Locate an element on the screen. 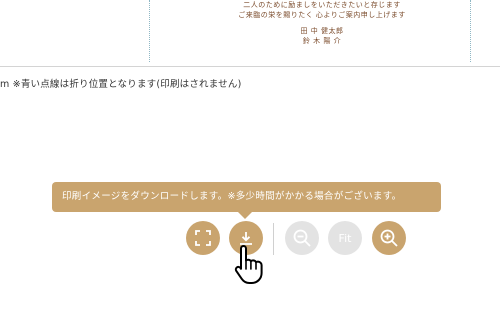 This screenshot has height=313, width=500. fullscreen-icon is located at coordinates (203, 238).